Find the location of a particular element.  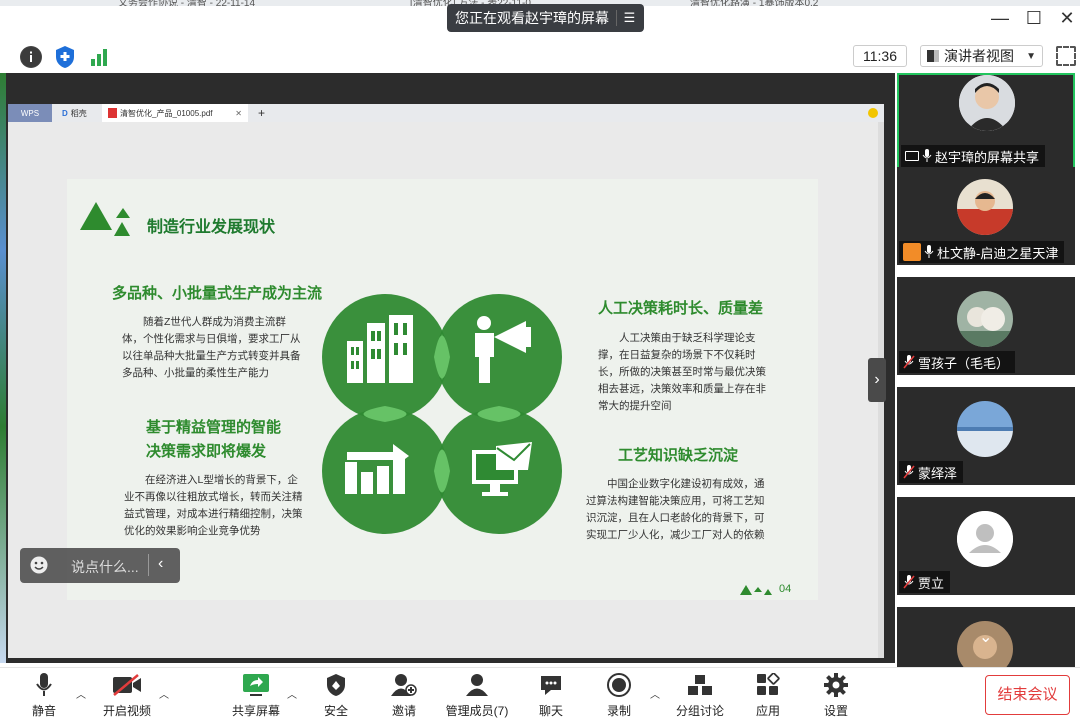

section-title: 工艺知识缺乏沉淀 is located at coordinates (678, 455).